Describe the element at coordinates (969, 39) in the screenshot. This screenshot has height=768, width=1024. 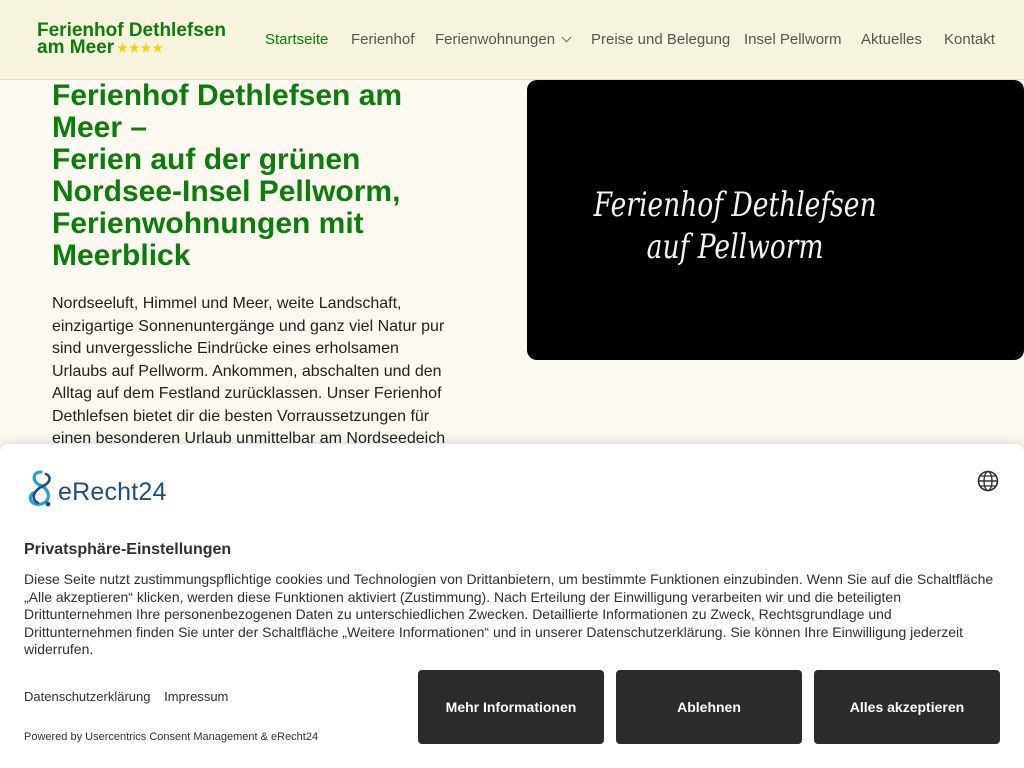
I see `nav-item-kontakt: Kontakt` at that location.